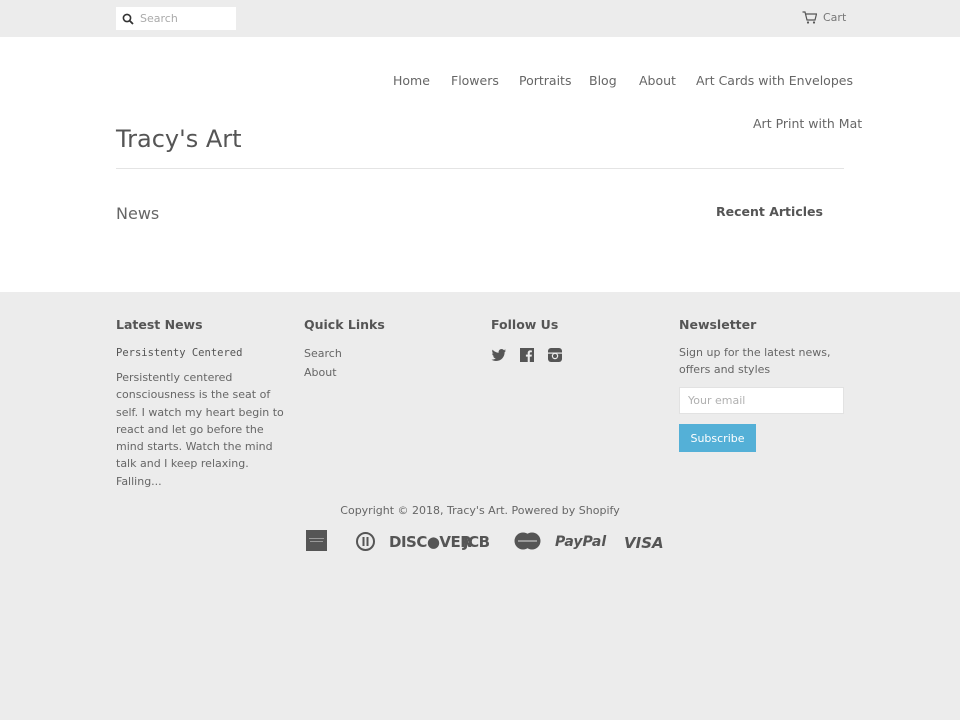  What do you see at coordinates (411, 80) in the screenshot?
I see `nav-home: Home` at bounding box center [411, 80].